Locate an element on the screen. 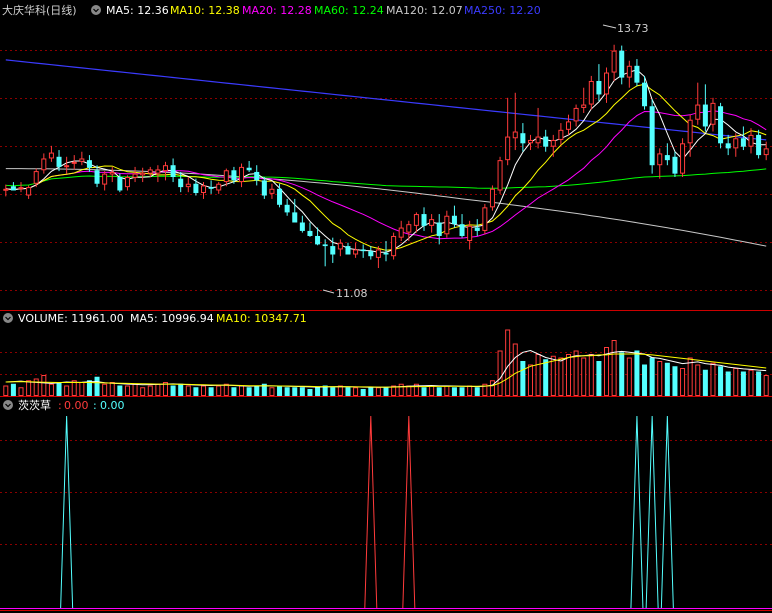 This screenshot has height=613, width=772. high-label: 13.73 is located at coordinates (633, 28).